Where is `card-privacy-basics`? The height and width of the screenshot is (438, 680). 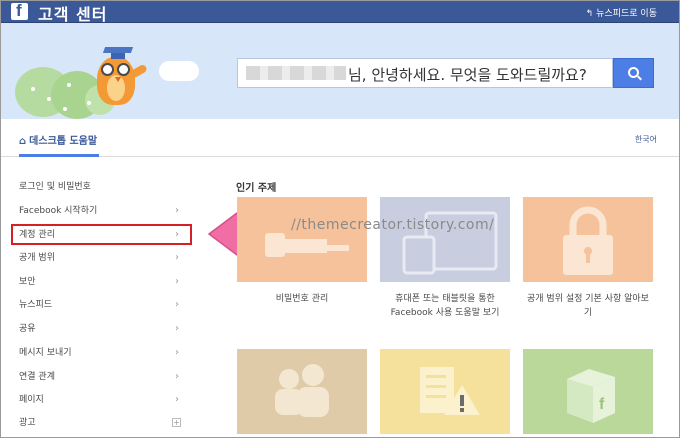 card-privacy-basics is located at coordinates (588, 239).